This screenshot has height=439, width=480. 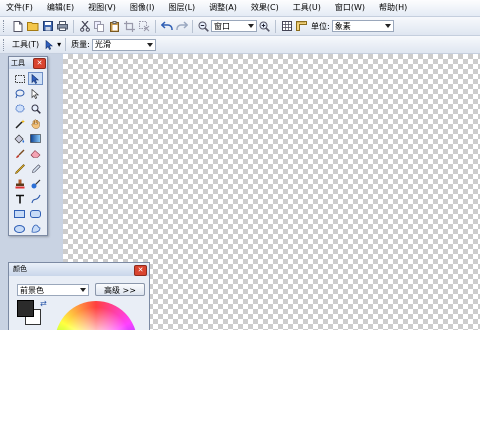 I want to click on freeform-shape-tool-icon, so click(x=35, y=228).